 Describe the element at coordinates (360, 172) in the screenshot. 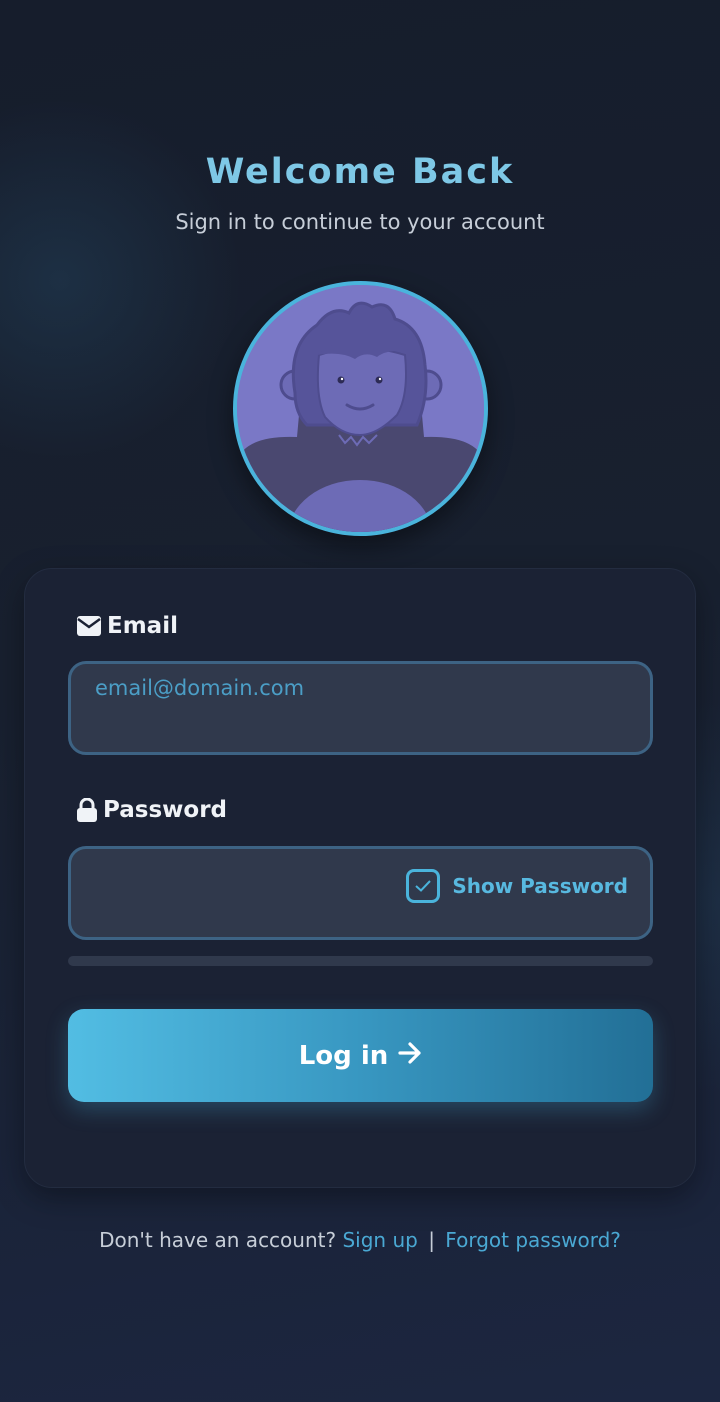

I see `page-title: Welcome Back` at that location.